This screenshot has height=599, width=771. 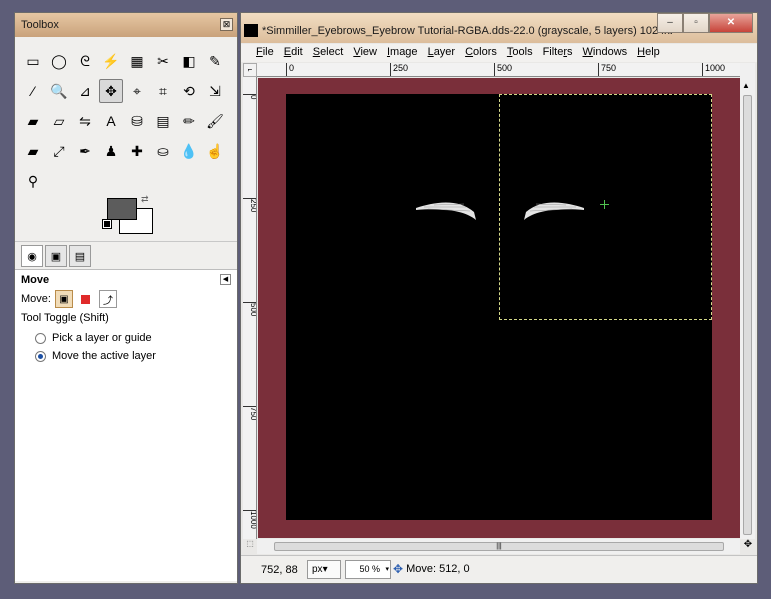 What do you see at coordinates (80, 256) in the screenshot?
I see `undo-history-tab: ▤` at bounding box center [80, 256].